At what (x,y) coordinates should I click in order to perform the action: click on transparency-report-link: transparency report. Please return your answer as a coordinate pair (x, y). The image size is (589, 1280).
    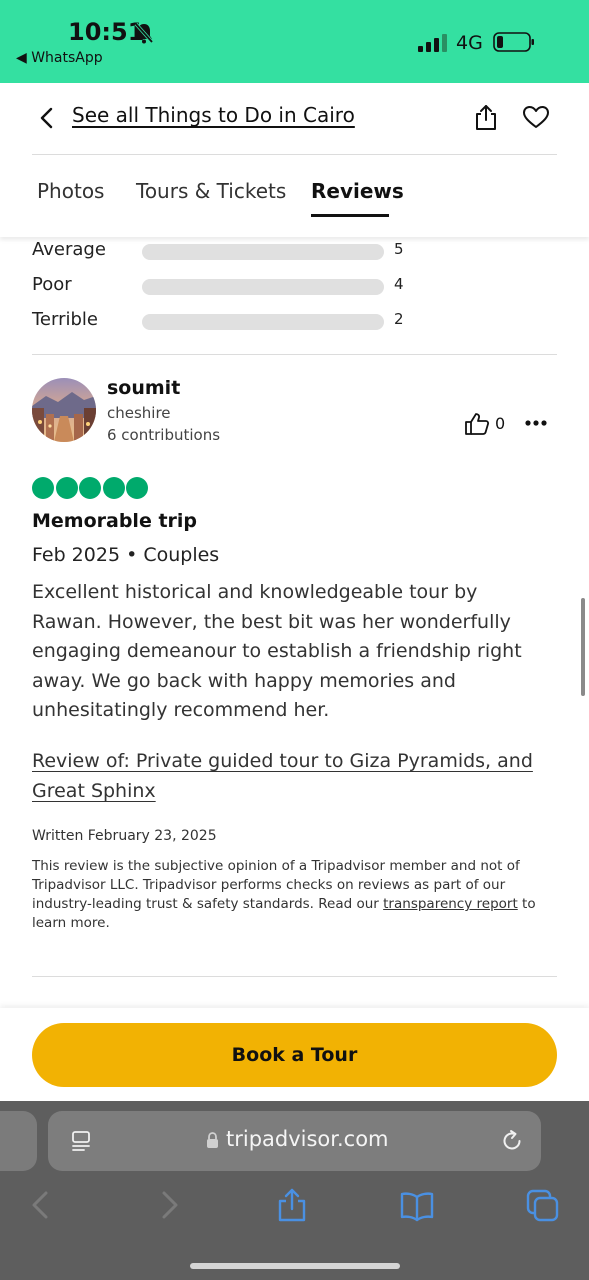
    Looking at the image, I should click on (450, 904).